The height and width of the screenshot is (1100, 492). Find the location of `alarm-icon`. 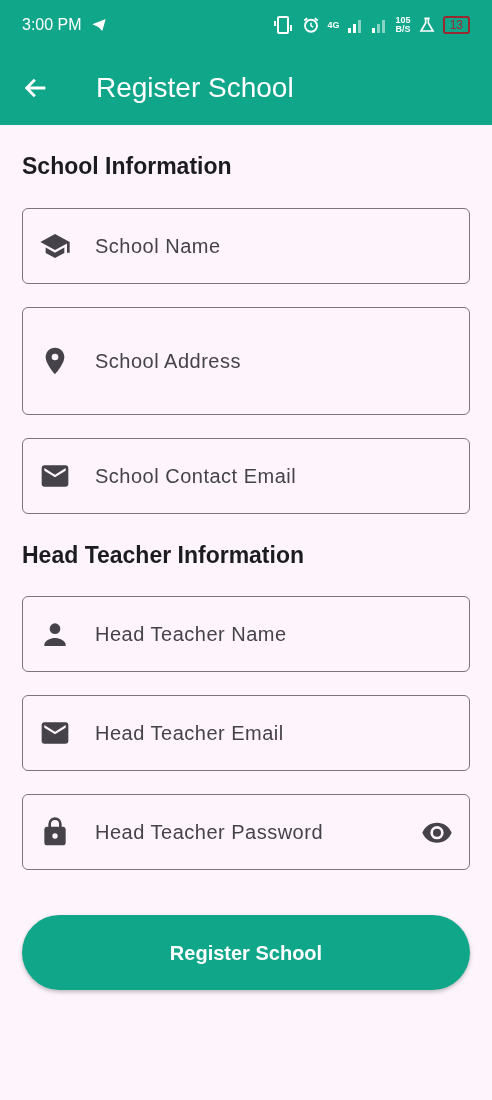

alarm-icon is located at coordinates (310, 25).